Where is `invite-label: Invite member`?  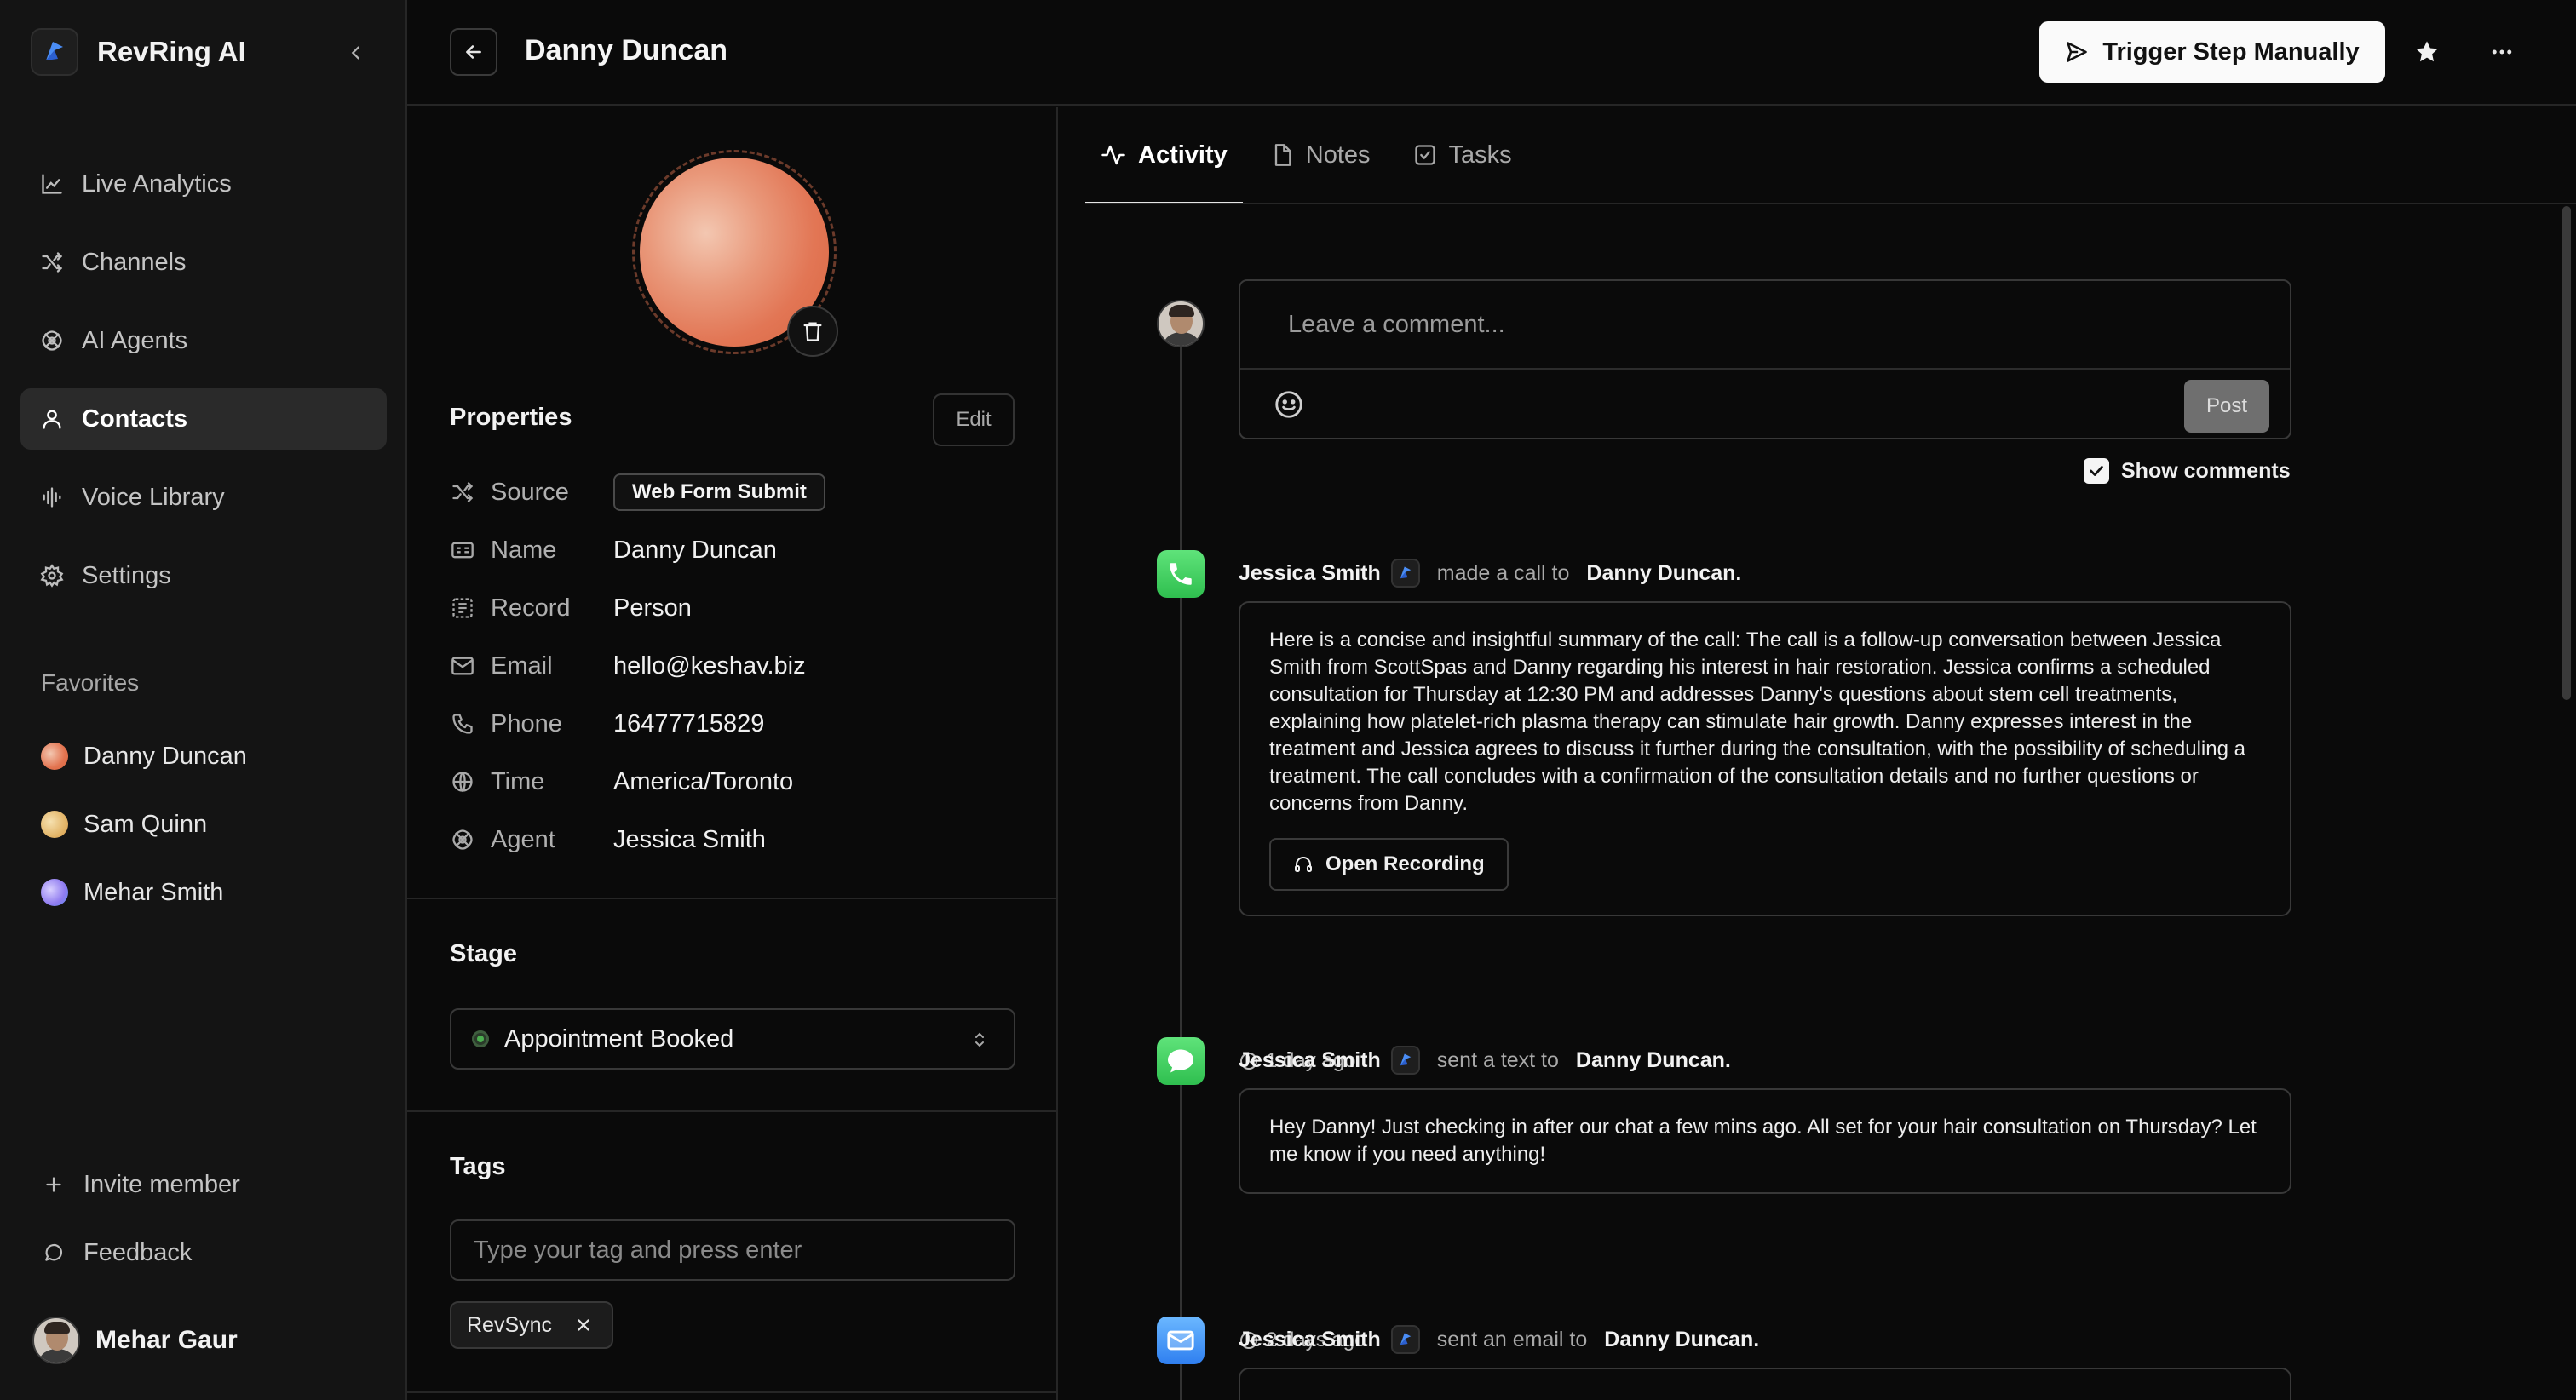
invite-label: Invite member is located at coordinates (162, 1184).